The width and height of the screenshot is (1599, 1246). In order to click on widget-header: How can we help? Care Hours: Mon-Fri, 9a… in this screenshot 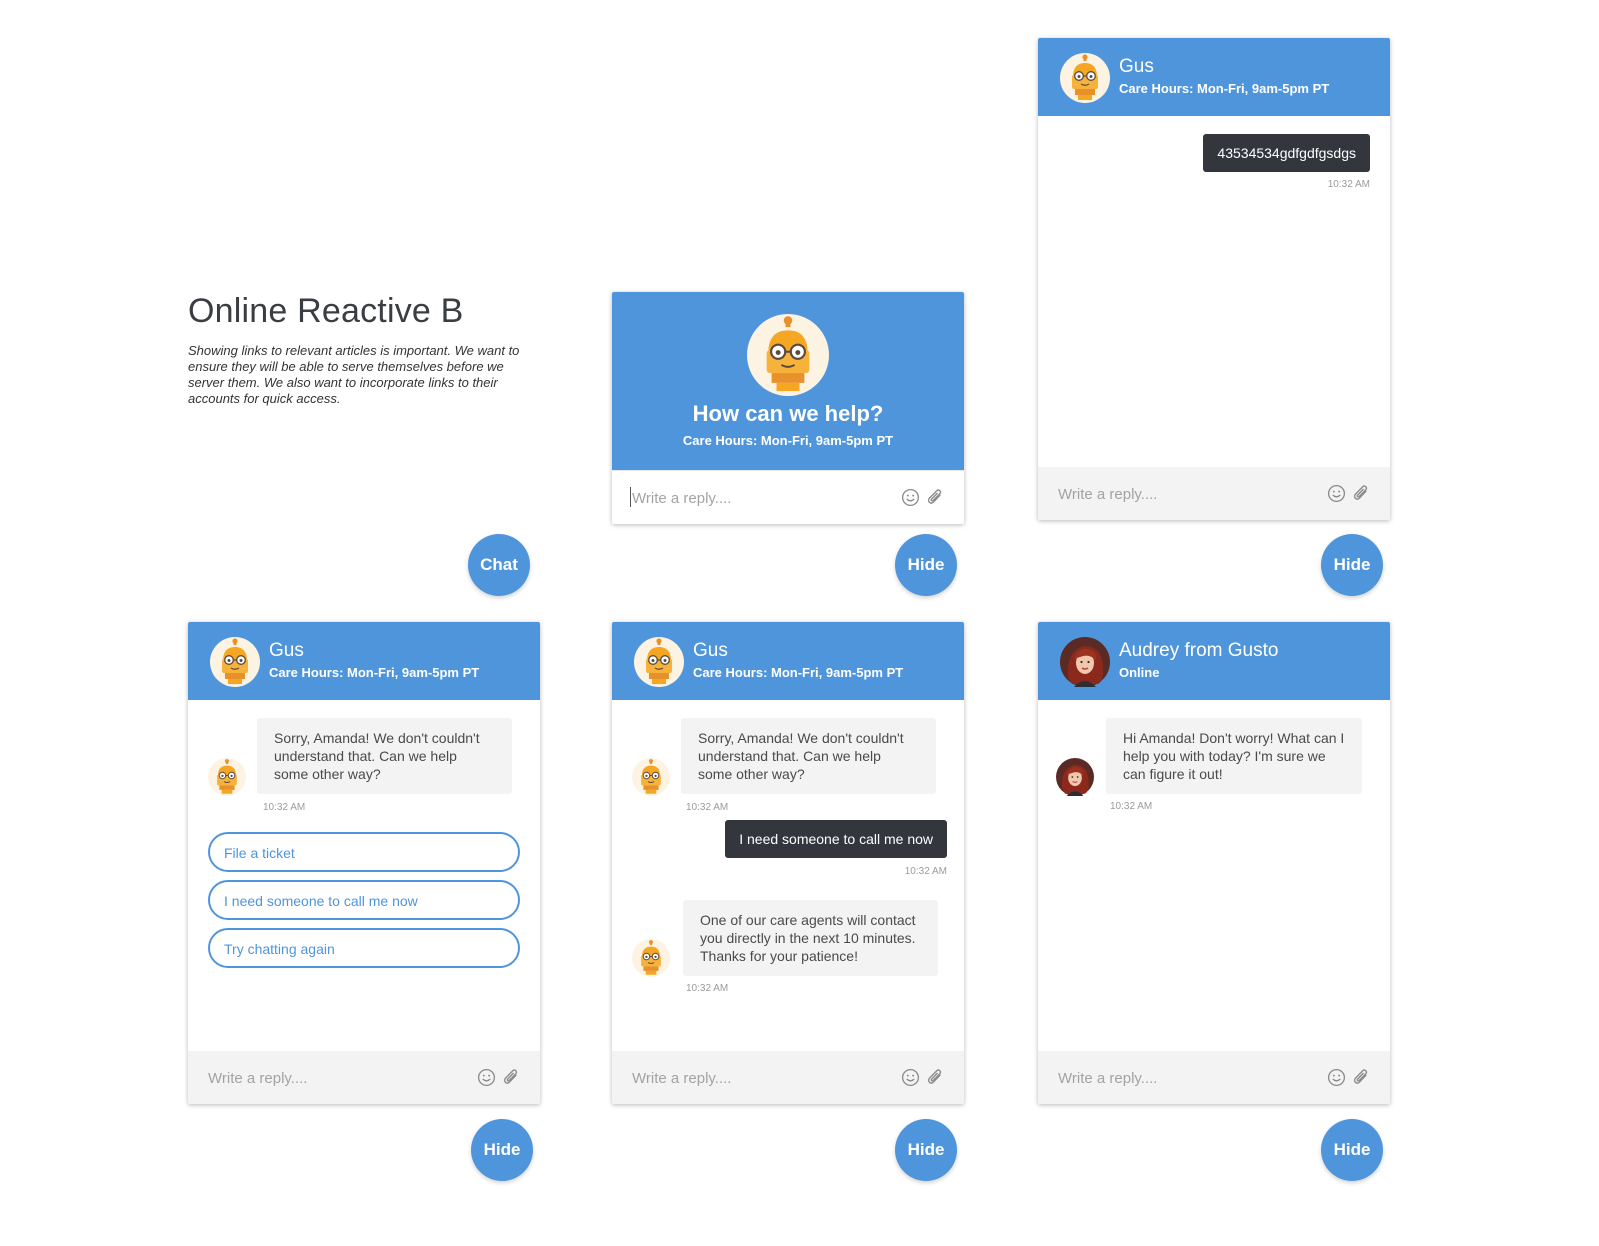, I will do `click(788, 381)`.